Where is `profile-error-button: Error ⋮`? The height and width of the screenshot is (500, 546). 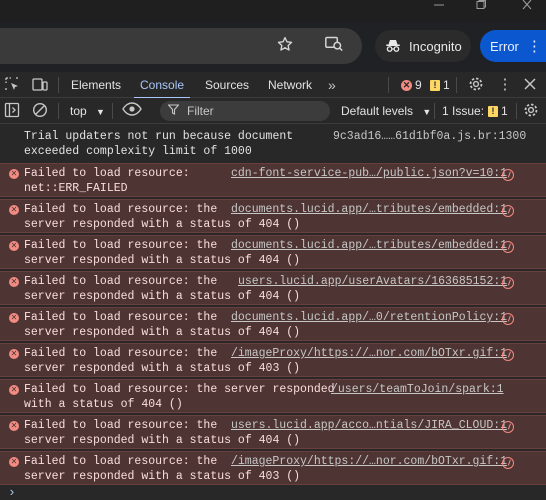 profile-error-button: Error ⋮ is located at coordinates (513, 46).